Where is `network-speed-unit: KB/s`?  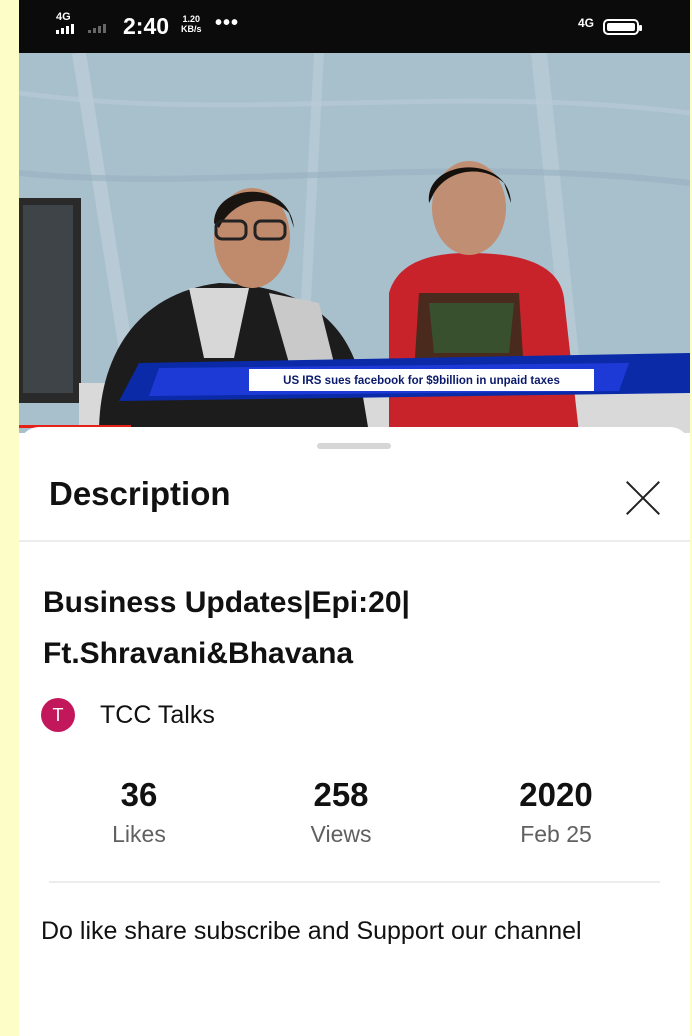
network-speed-unit: KB/s is located at coordinates (191, 29).